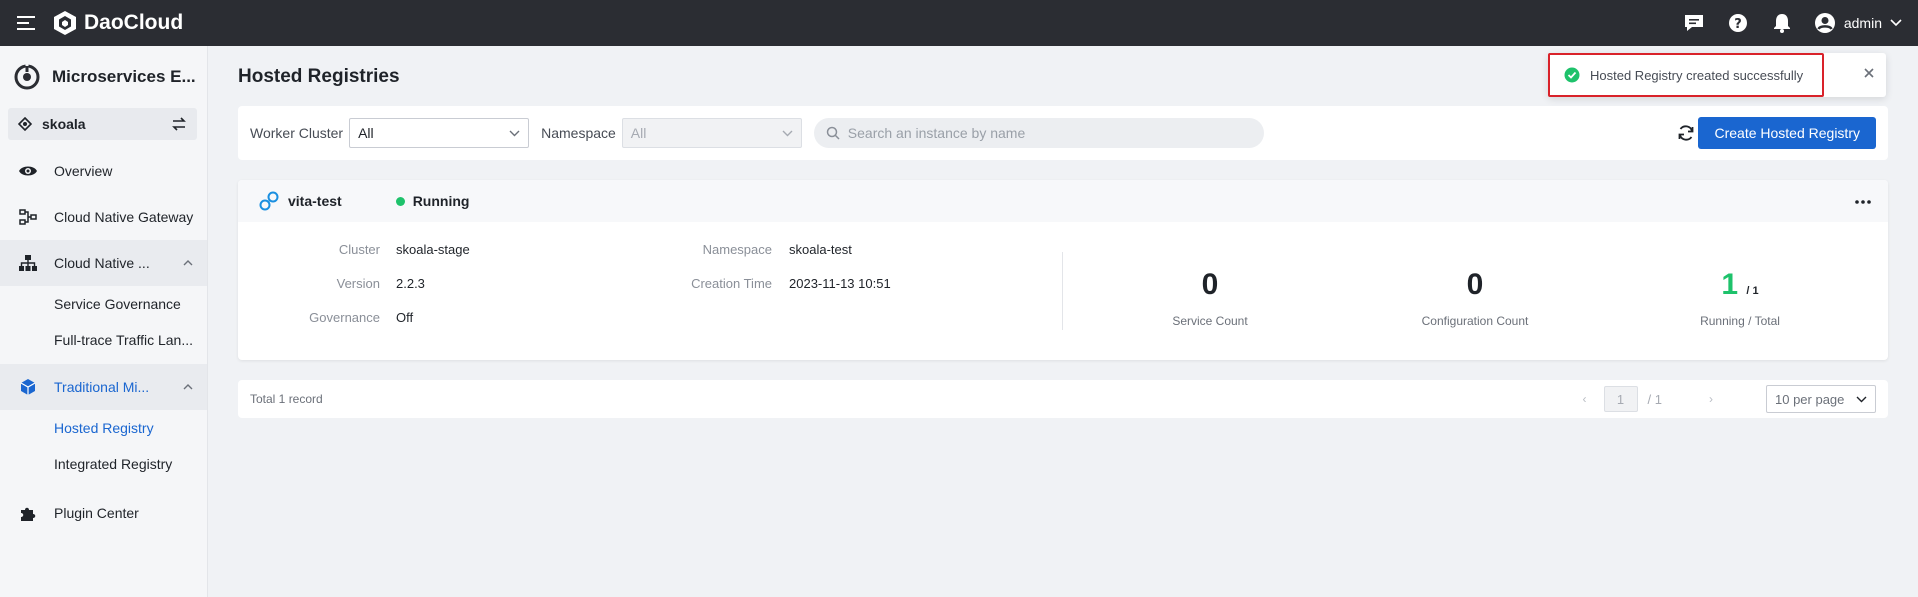 Image resolution: width=1918 pixels, height=597 pixels. Describe the element at coordinates (936, 133) in the screenshot. I see `search-placeholder: Search an instance by name` at that location.